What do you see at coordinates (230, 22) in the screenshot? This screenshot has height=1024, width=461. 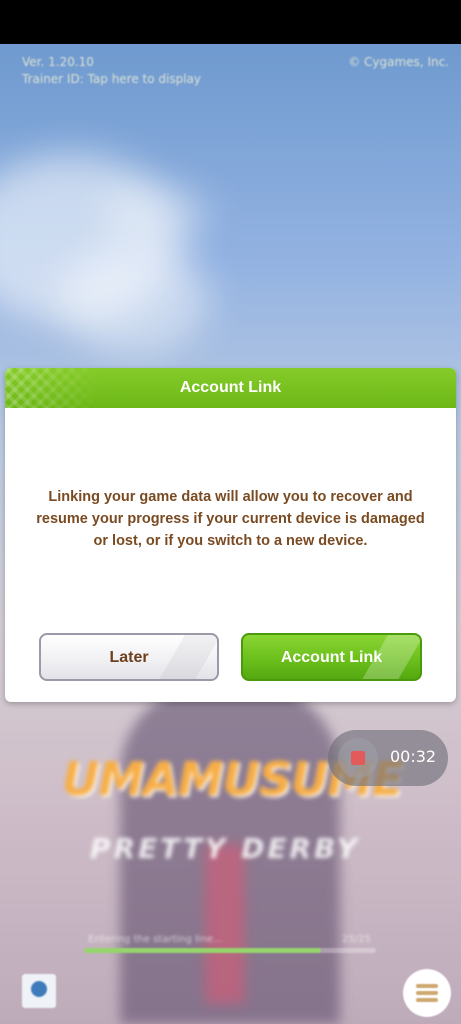 I see `status-bar` at bounding box center [230, 22].